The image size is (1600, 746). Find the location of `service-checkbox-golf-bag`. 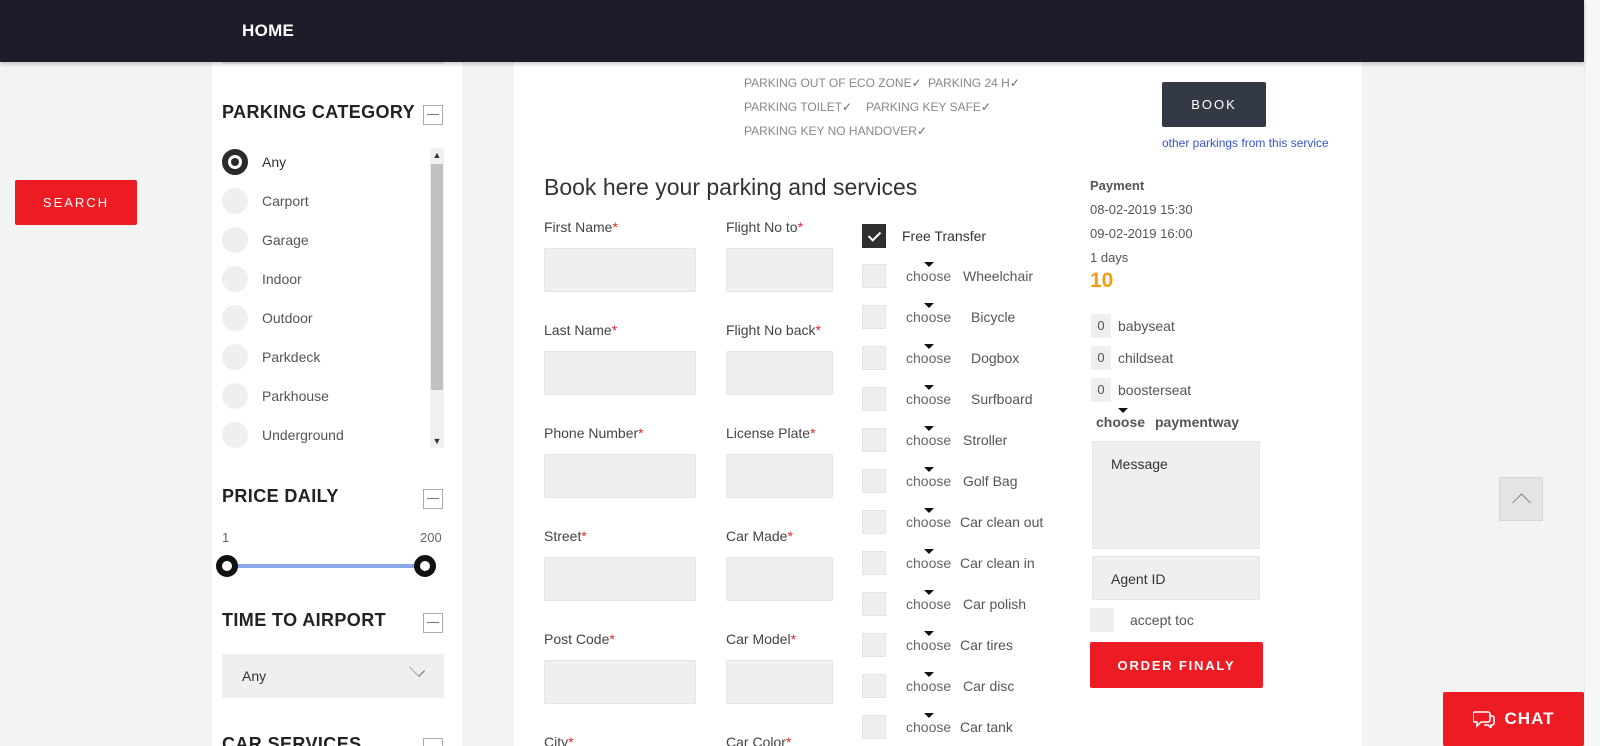

service-checkbox-golf-bag is located at coordinates (874, 481).